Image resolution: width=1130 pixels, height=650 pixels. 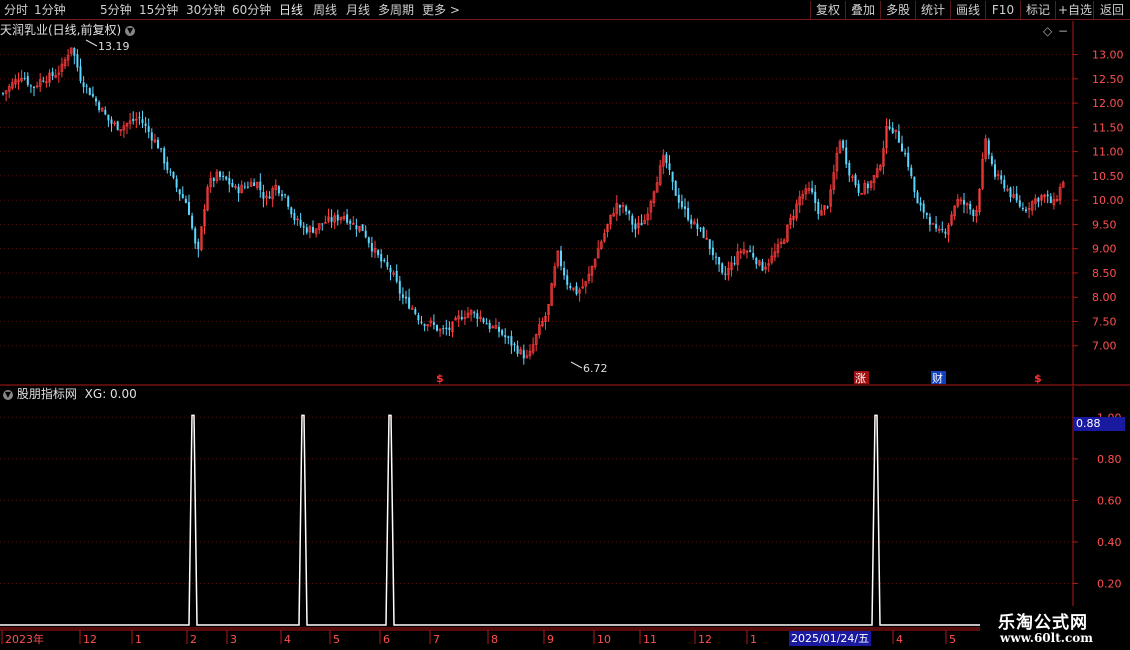 I want to click on indicator-tick-label: 0.80, so click(x=1109, y=459).